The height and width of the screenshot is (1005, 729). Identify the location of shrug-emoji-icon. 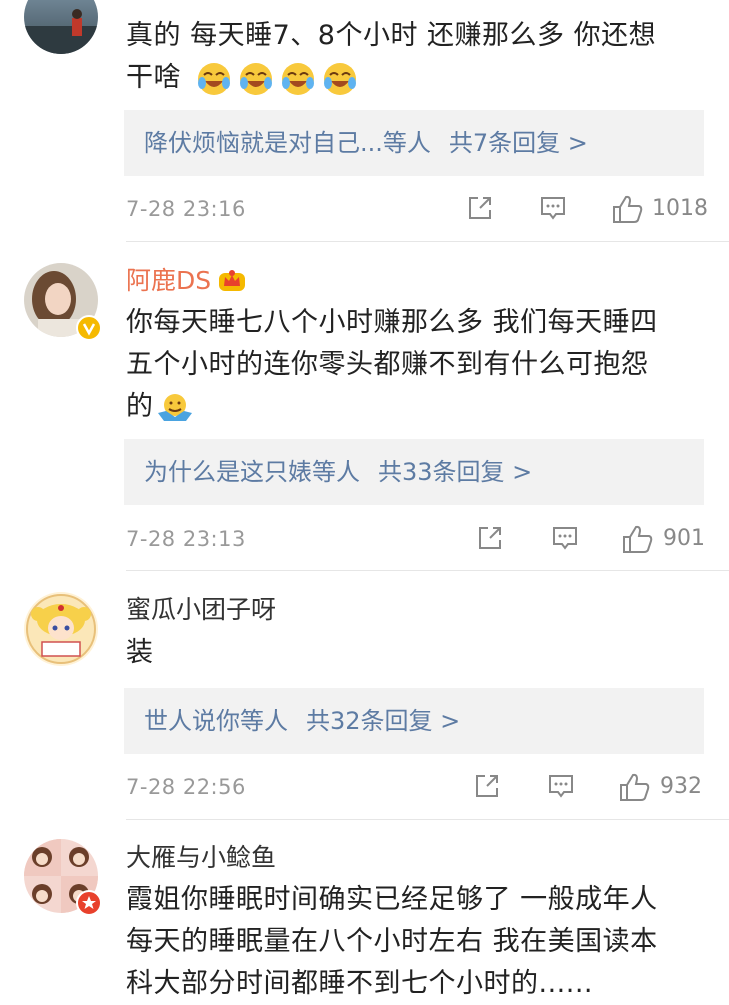
(174, 407).